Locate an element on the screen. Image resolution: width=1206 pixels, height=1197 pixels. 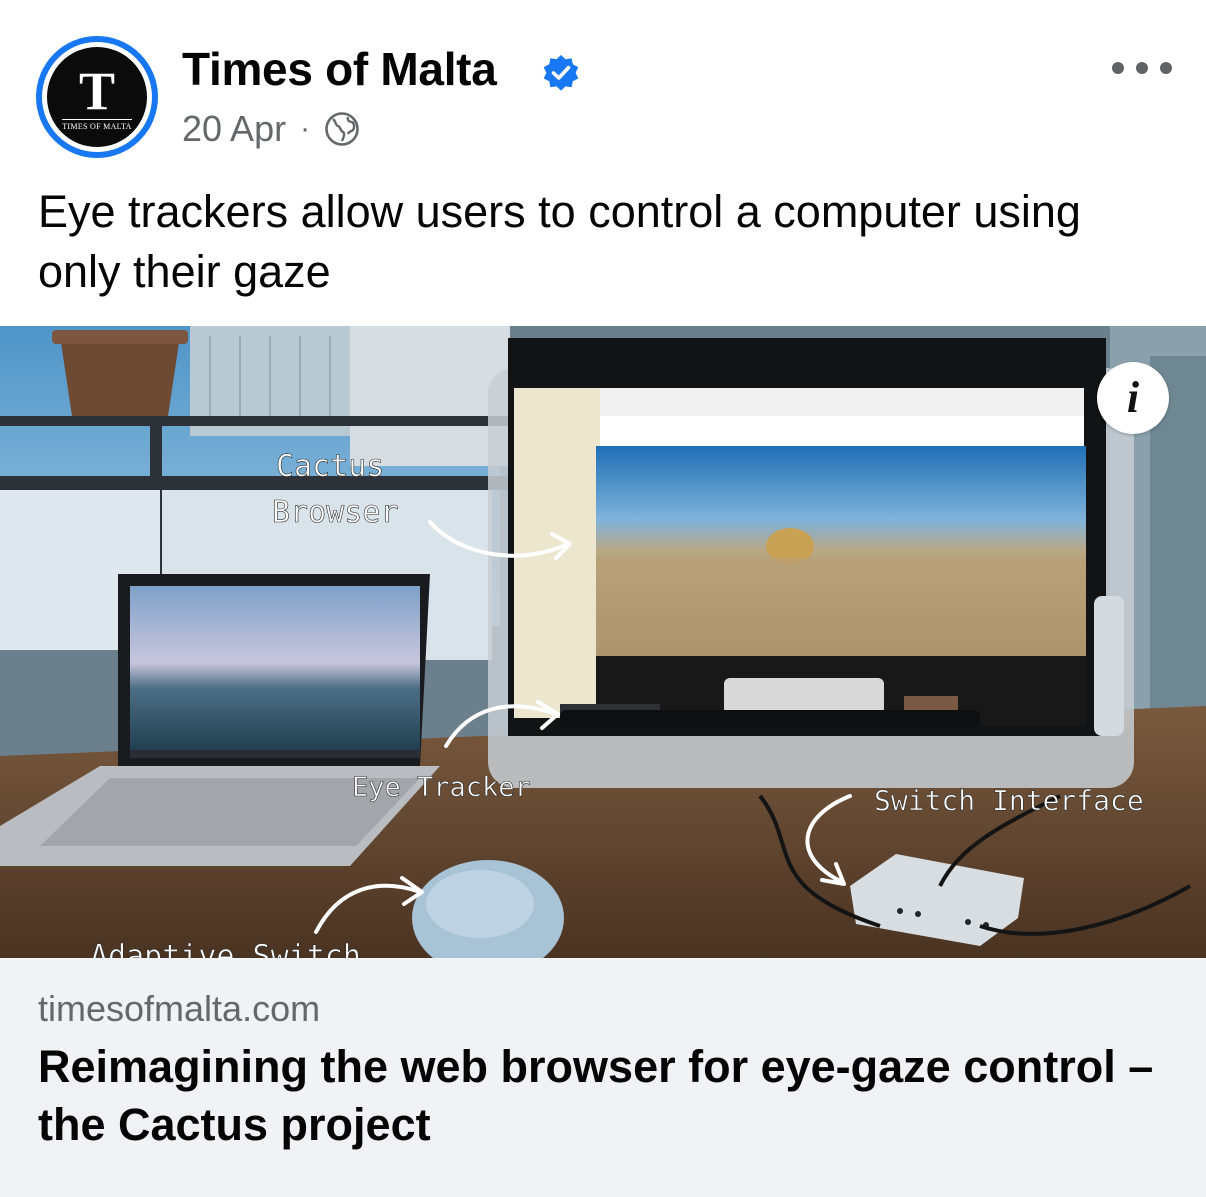
post-meta: 20 Apr · is located at coordinates (271, 129).